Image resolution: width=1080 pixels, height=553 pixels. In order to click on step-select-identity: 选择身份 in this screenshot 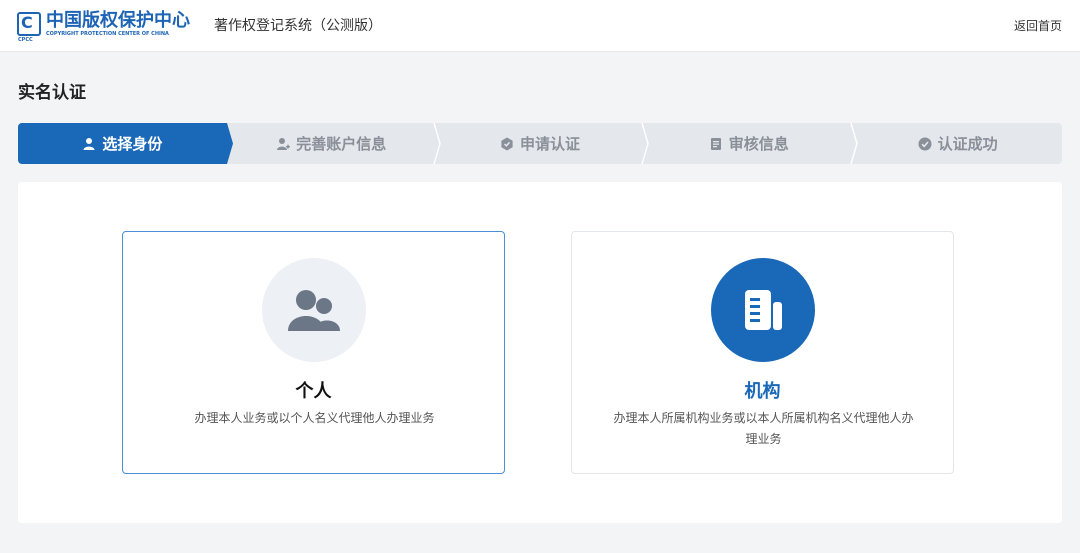, I will do `click(125, 143)`.